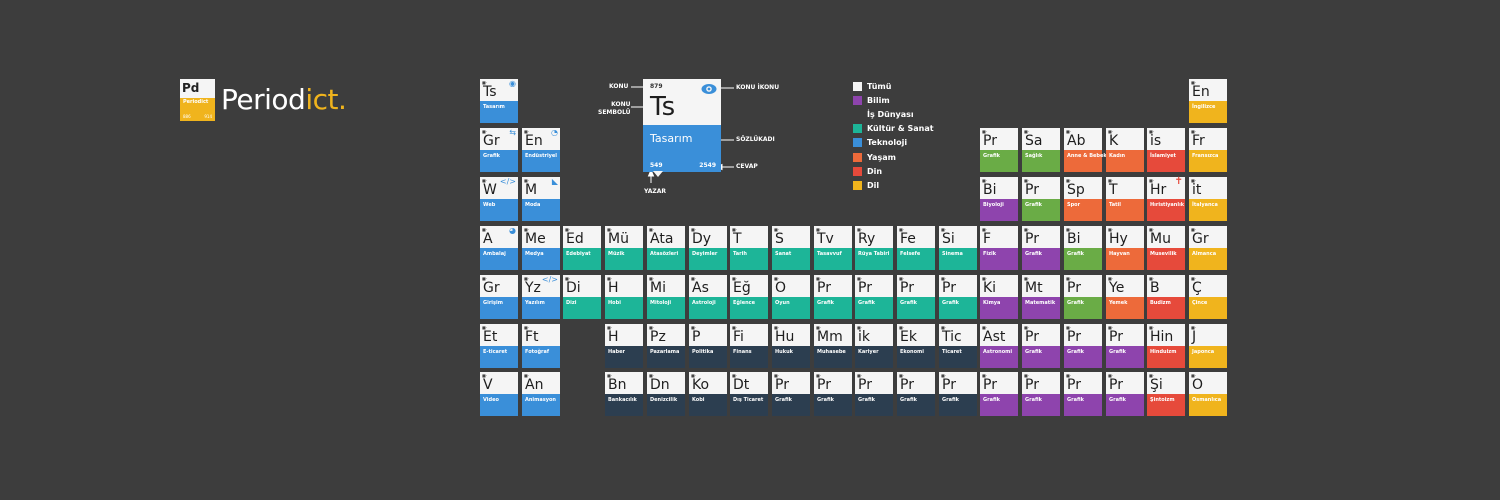  Describe the element at coordinates (825, 303) in the screenshot. I see `tile-name: Grafik` at that location.